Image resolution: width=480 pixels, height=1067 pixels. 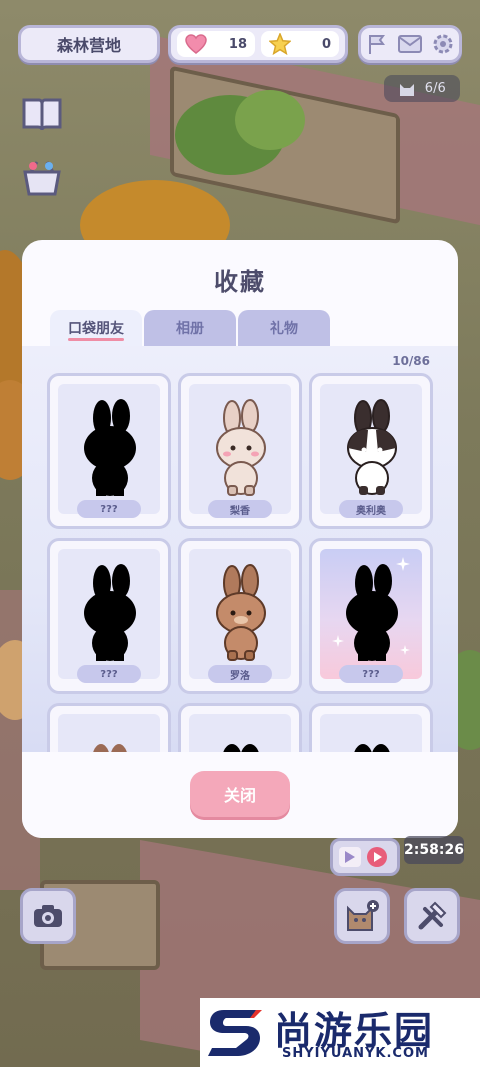 I want to click on watermark-url: SHYIYUANYK.COM, so click(x=355, y=1053).